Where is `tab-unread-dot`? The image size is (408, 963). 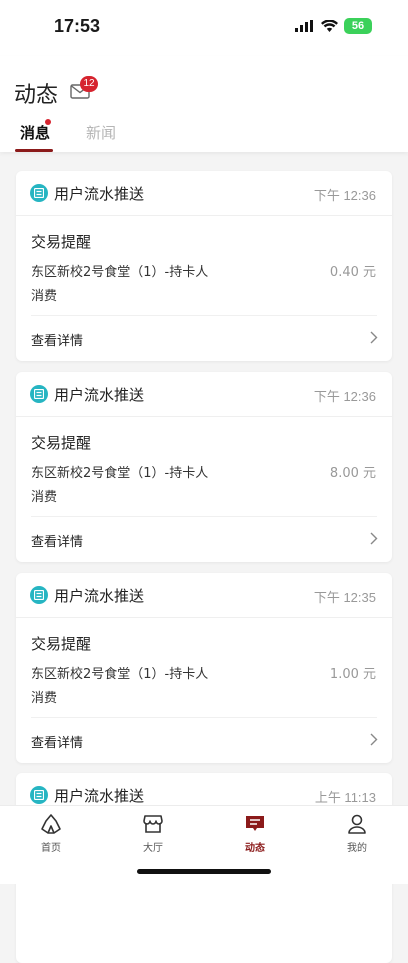
tab-unread-dot is located at coordinates (48, 122).